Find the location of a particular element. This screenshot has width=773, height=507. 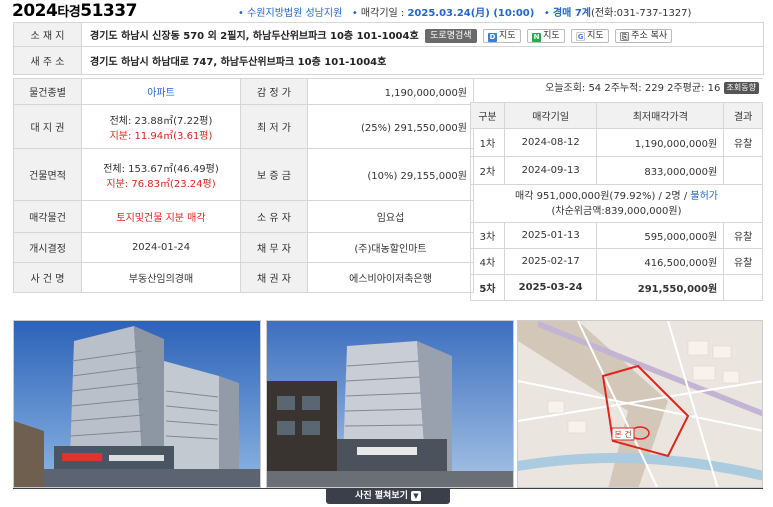

view-stats: 오늘조회: 54 2주누적: 229 2주평균: 16 조회동향 is located at coordinates (616, 88).